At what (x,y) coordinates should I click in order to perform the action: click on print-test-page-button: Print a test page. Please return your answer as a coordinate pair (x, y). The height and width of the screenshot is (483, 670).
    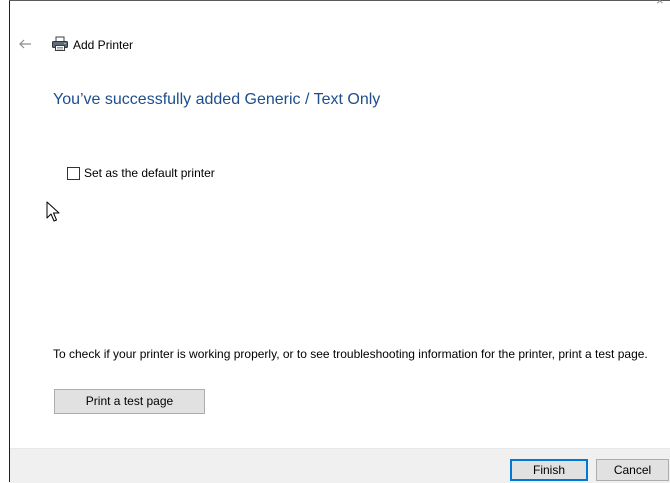
    Looking at the image, I should click on (129, 401).